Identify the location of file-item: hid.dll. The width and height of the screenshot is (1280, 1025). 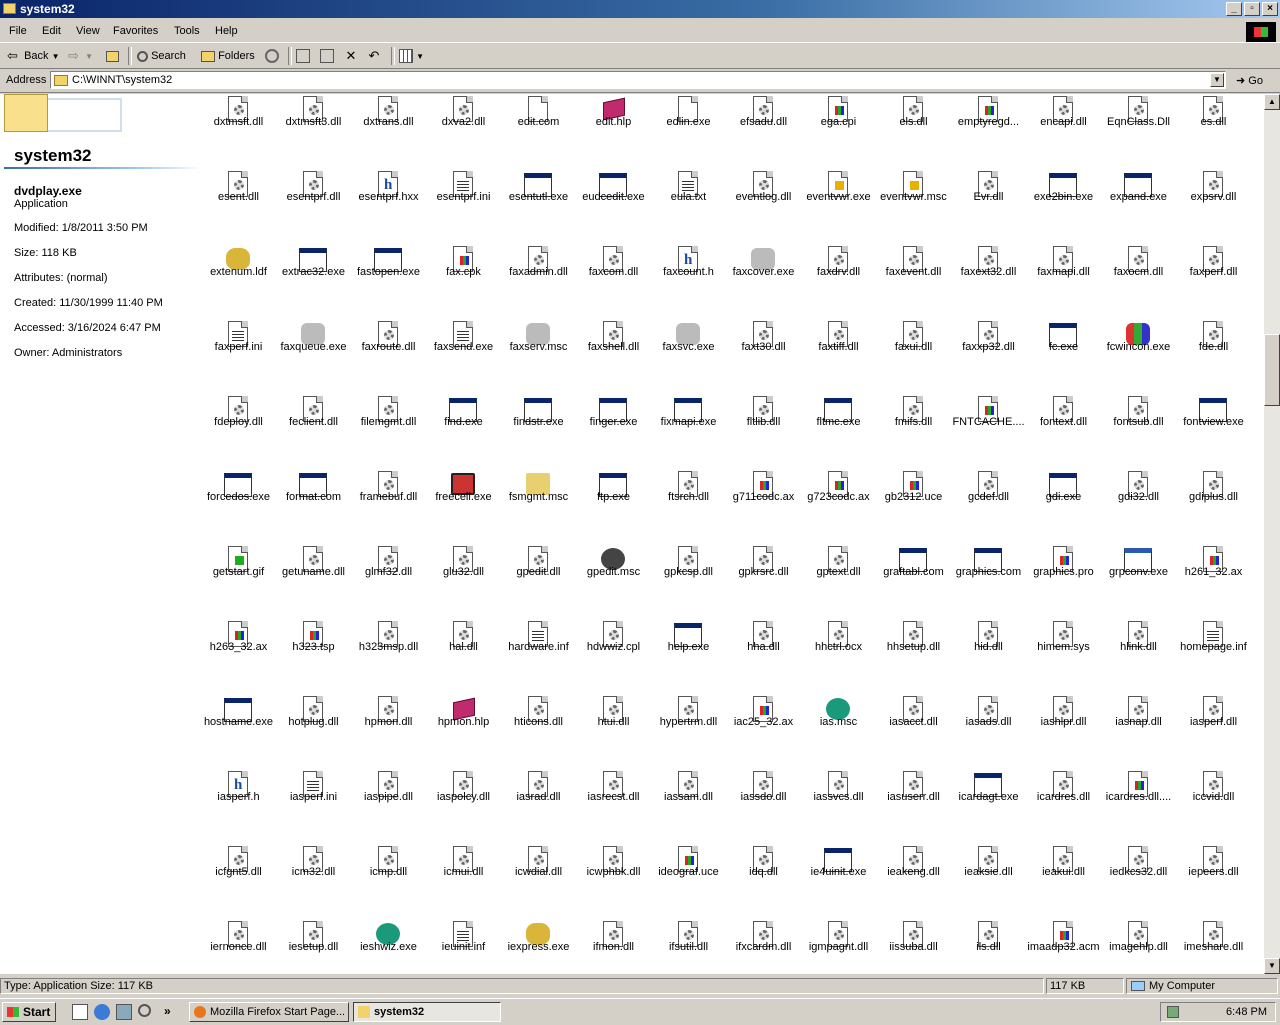
(988, 650).